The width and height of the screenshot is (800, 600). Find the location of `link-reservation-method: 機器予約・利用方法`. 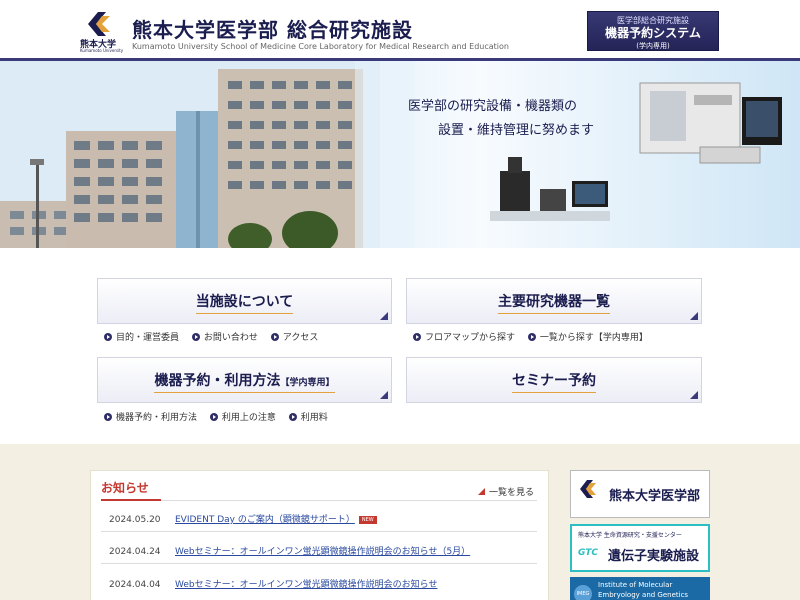

link-reservation-method: 機器予約・利用方法 is located at coordinates (150, 416).